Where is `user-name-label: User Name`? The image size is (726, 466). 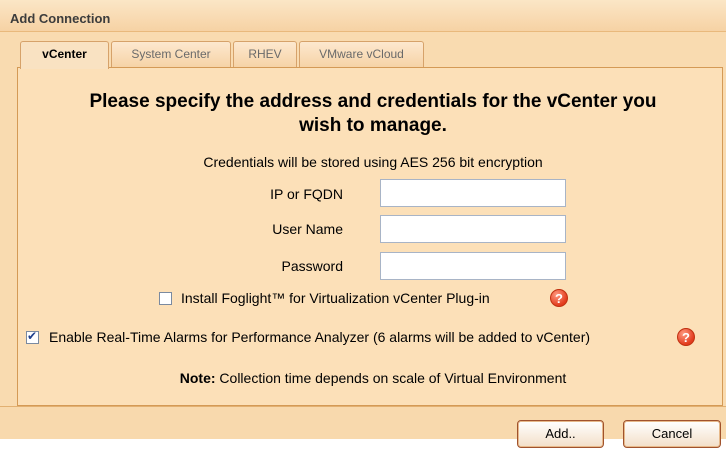 user-name-label: User Name is located at coordinates (307, 229).